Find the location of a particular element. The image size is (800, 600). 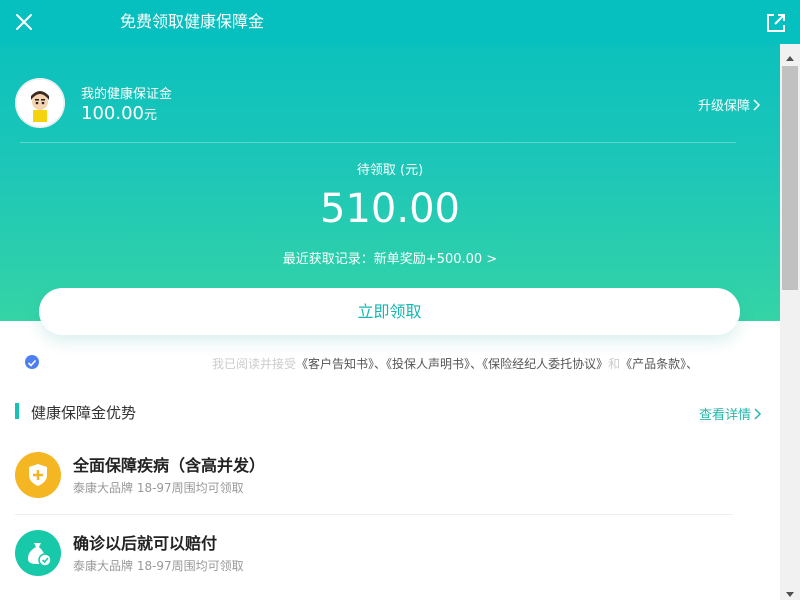

section-title: 健康保障金优势 is located at coordinates (84, 413).